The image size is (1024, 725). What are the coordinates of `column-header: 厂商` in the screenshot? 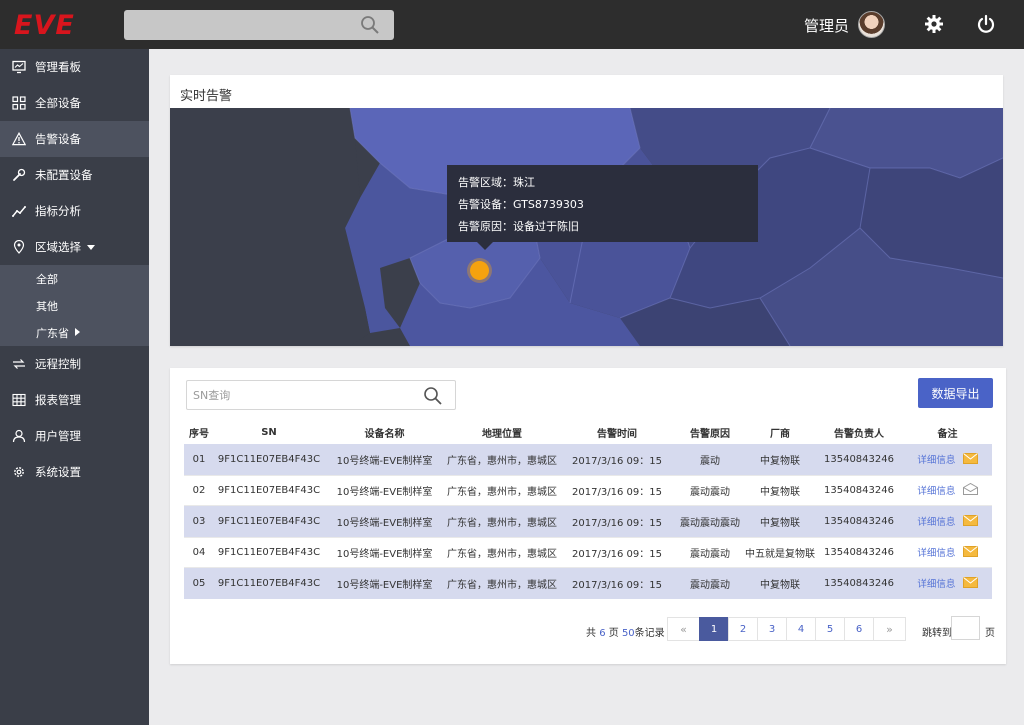 It's located at (780, 432).